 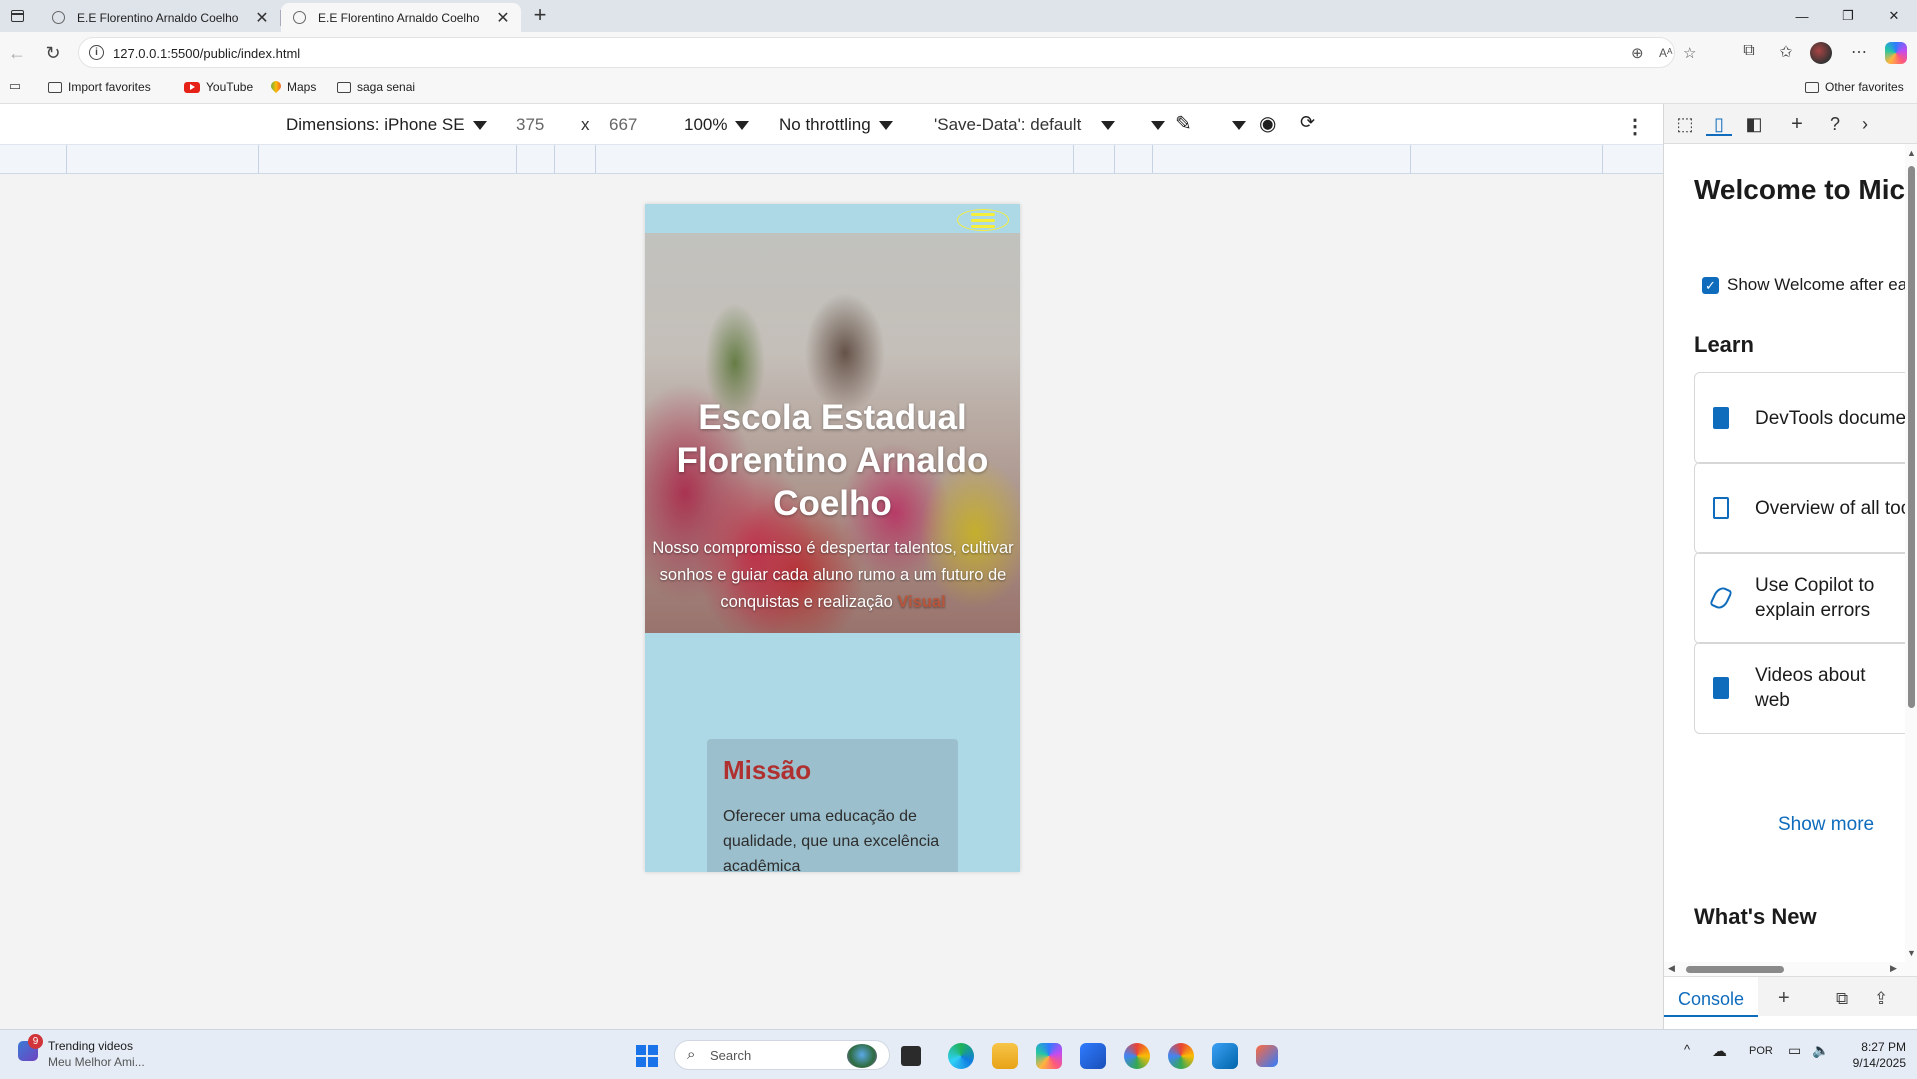 I want to click on favorite-import: Import favorites, so click(x=99, y=87).